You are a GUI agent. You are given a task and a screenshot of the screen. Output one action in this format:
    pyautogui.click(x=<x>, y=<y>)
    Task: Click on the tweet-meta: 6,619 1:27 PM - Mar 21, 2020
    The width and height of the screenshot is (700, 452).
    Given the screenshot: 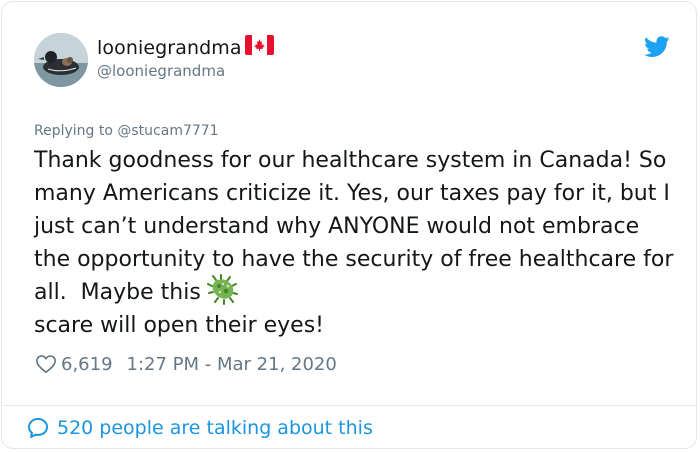 What is the action you would take?
    pyautogui.click(x=186, y=364)
    